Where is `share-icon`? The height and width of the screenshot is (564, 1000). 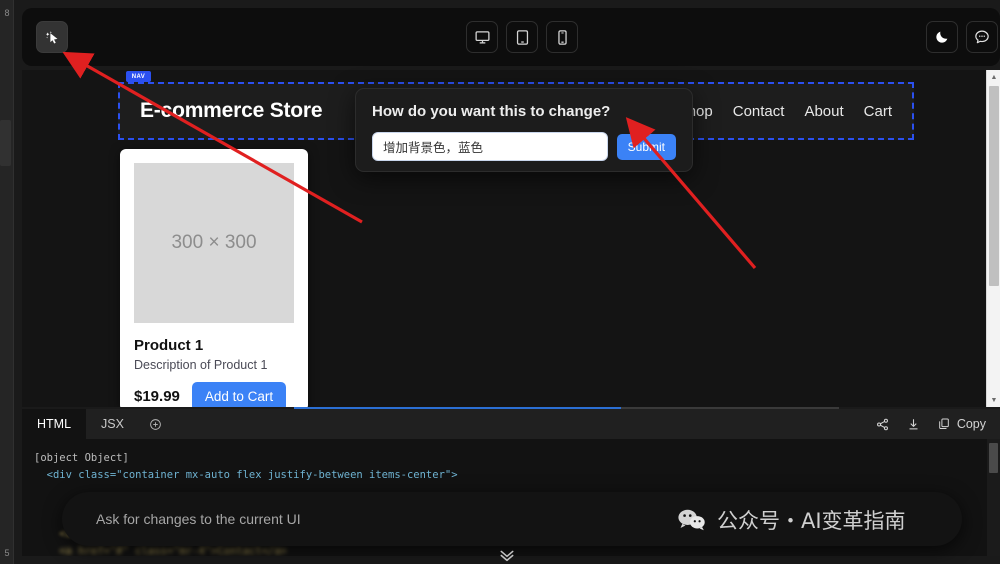 share-icon is located at coordinates (882, 424).